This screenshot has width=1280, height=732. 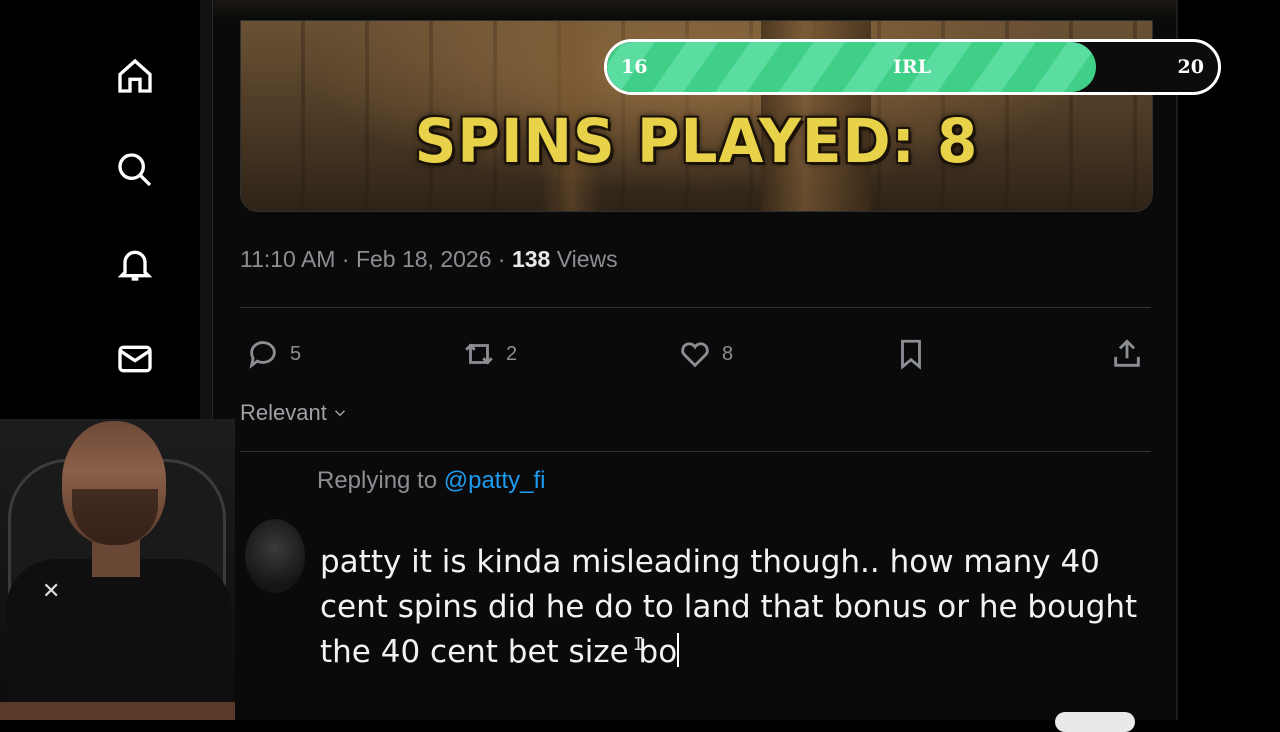 I want to click on repost-button: 2, so click(x=489, y=354).